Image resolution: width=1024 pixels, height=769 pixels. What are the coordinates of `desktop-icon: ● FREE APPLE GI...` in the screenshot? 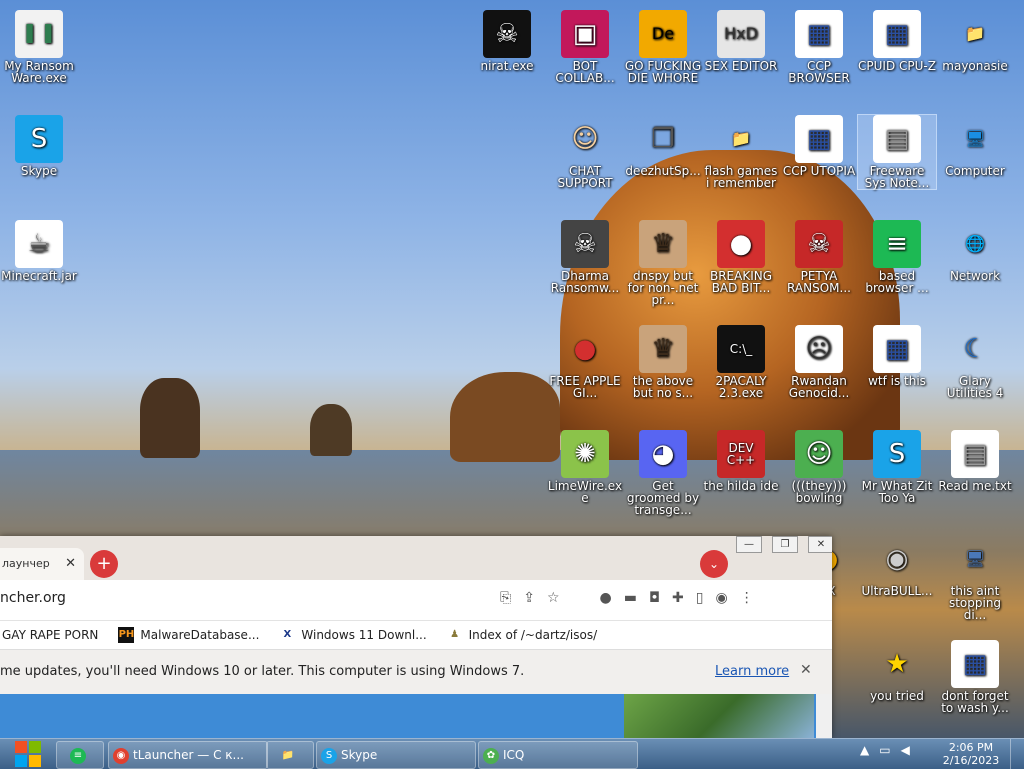 It's located at (585, 362).